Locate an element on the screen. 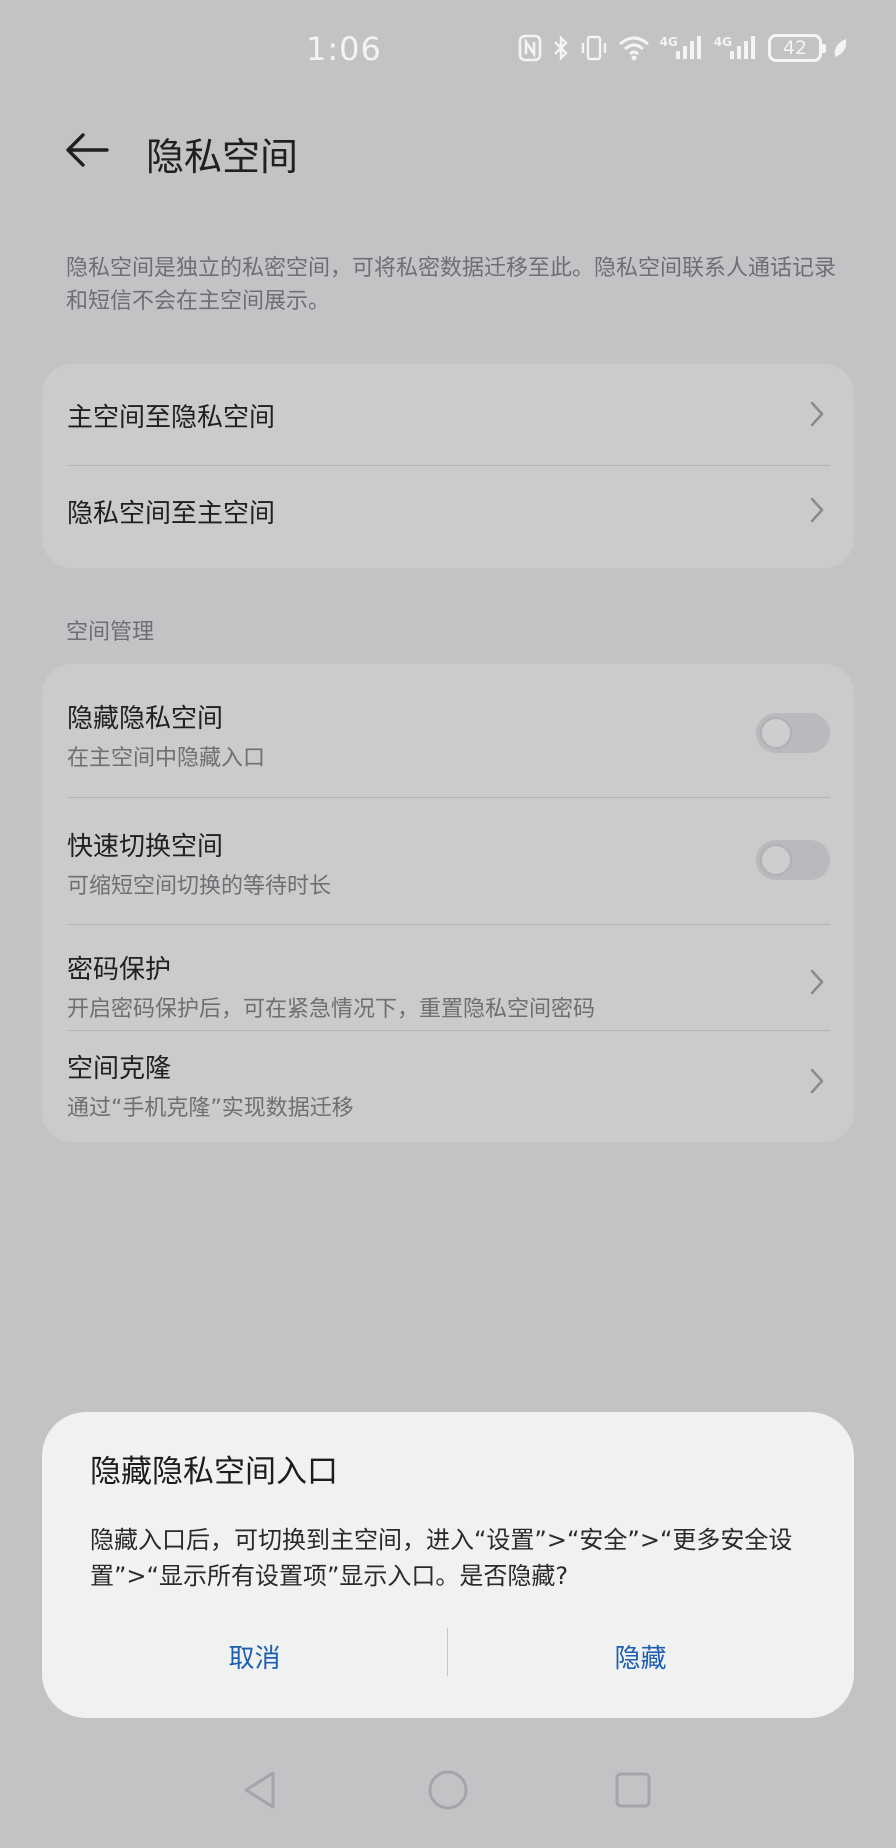  nav-back-button is located at coordinates (260, 1790).